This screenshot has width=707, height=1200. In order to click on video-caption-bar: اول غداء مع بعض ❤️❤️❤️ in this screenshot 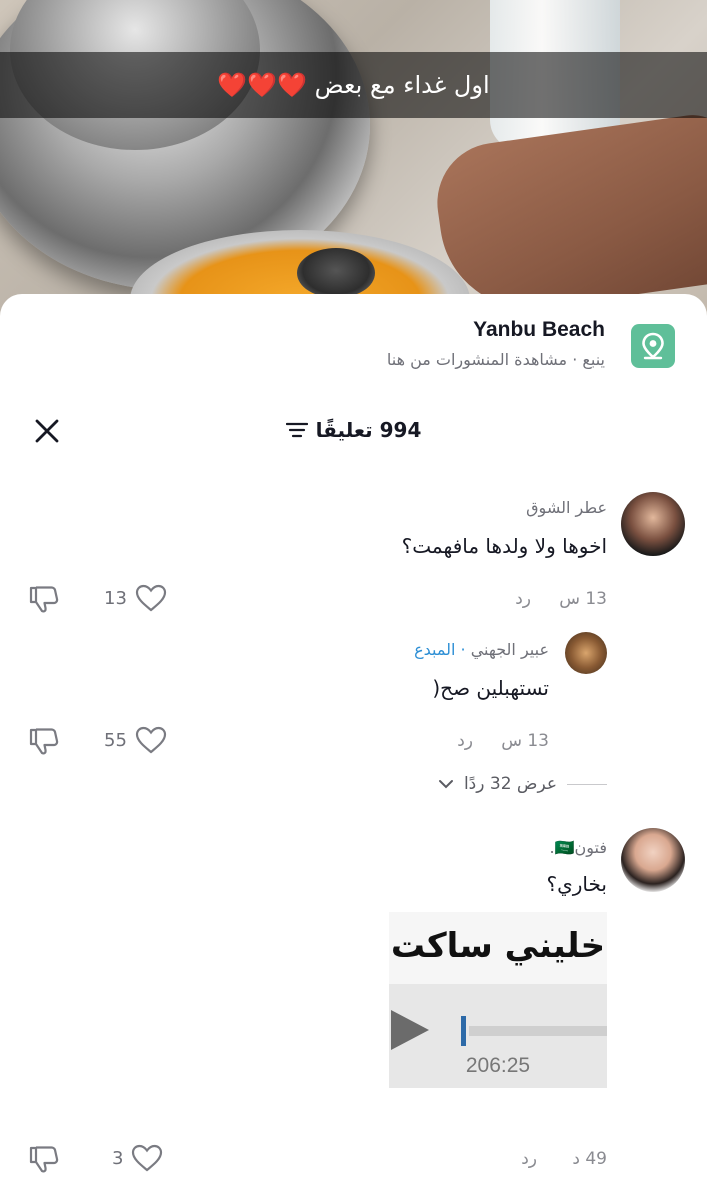, I will do `click(353, 85)`.